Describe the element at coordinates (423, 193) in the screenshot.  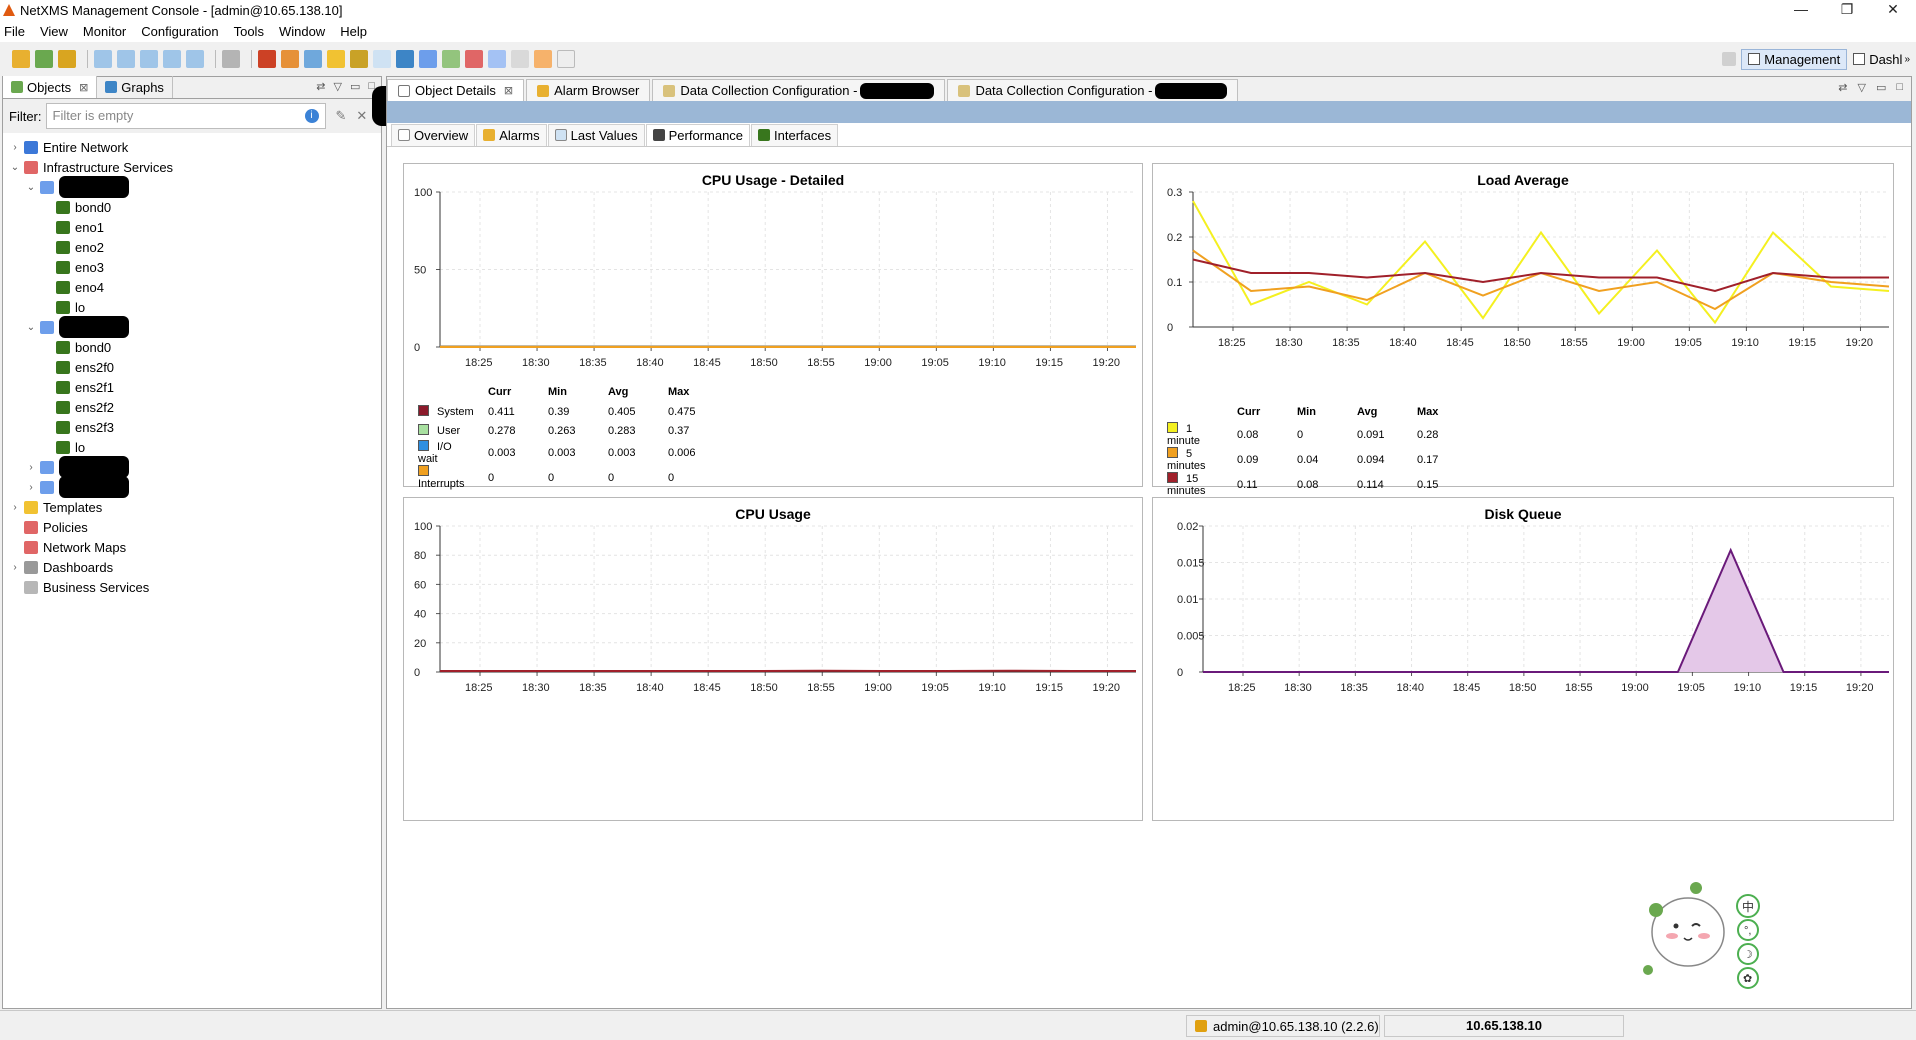
I see `y-tick-label: 100` at that location.